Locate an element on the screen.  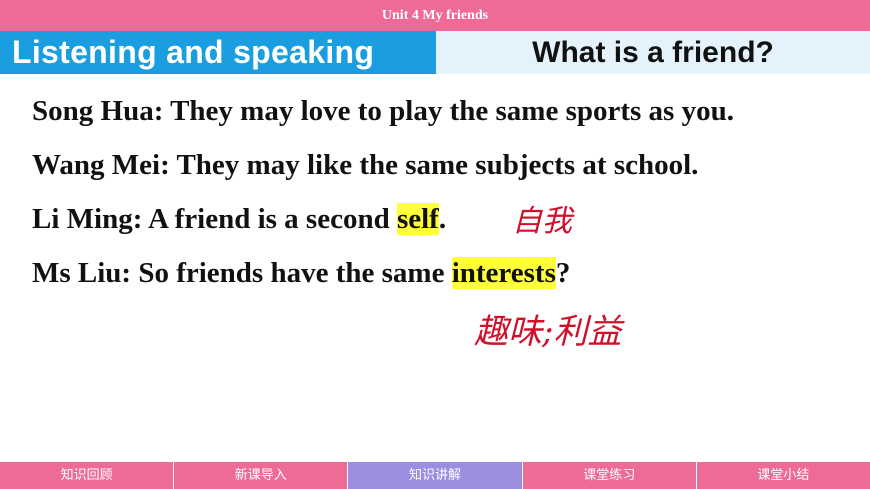
highlighted-word-self: self is located at coordinates (417, 219).